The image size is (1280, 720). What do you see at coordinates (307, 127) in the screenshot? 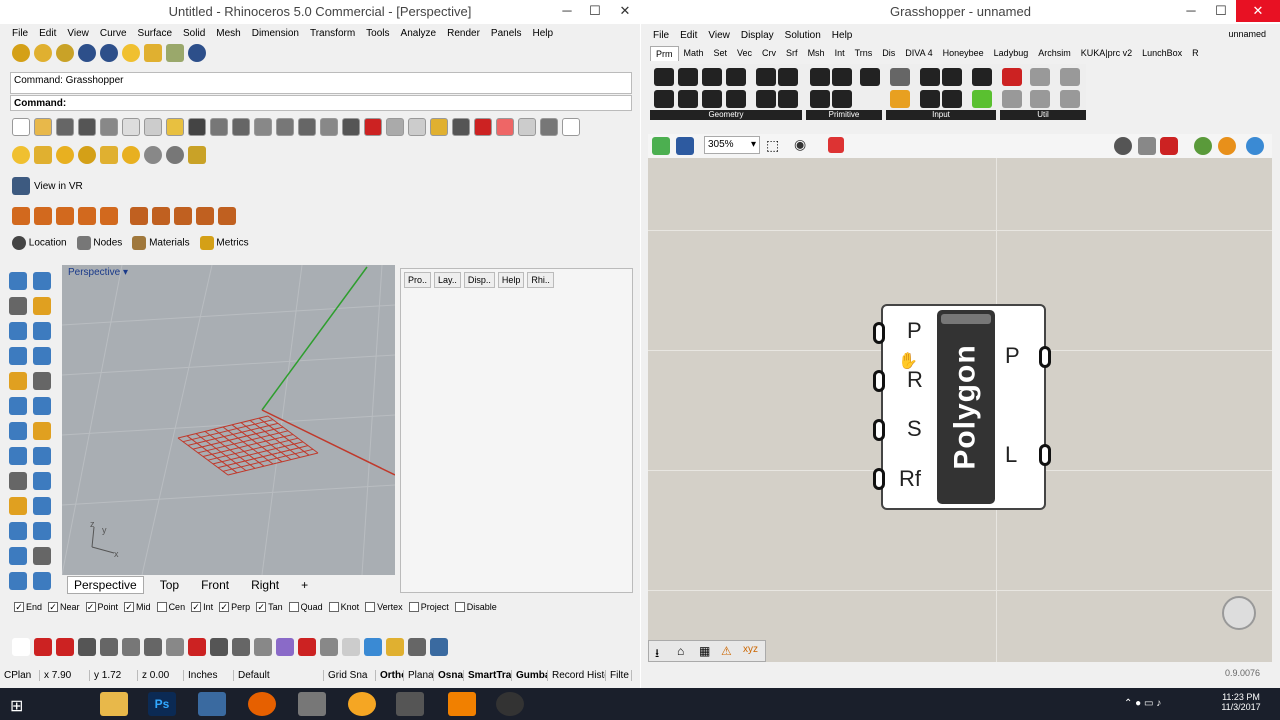
I see `zoom-extents-icon` at bounding box center [307, 127].